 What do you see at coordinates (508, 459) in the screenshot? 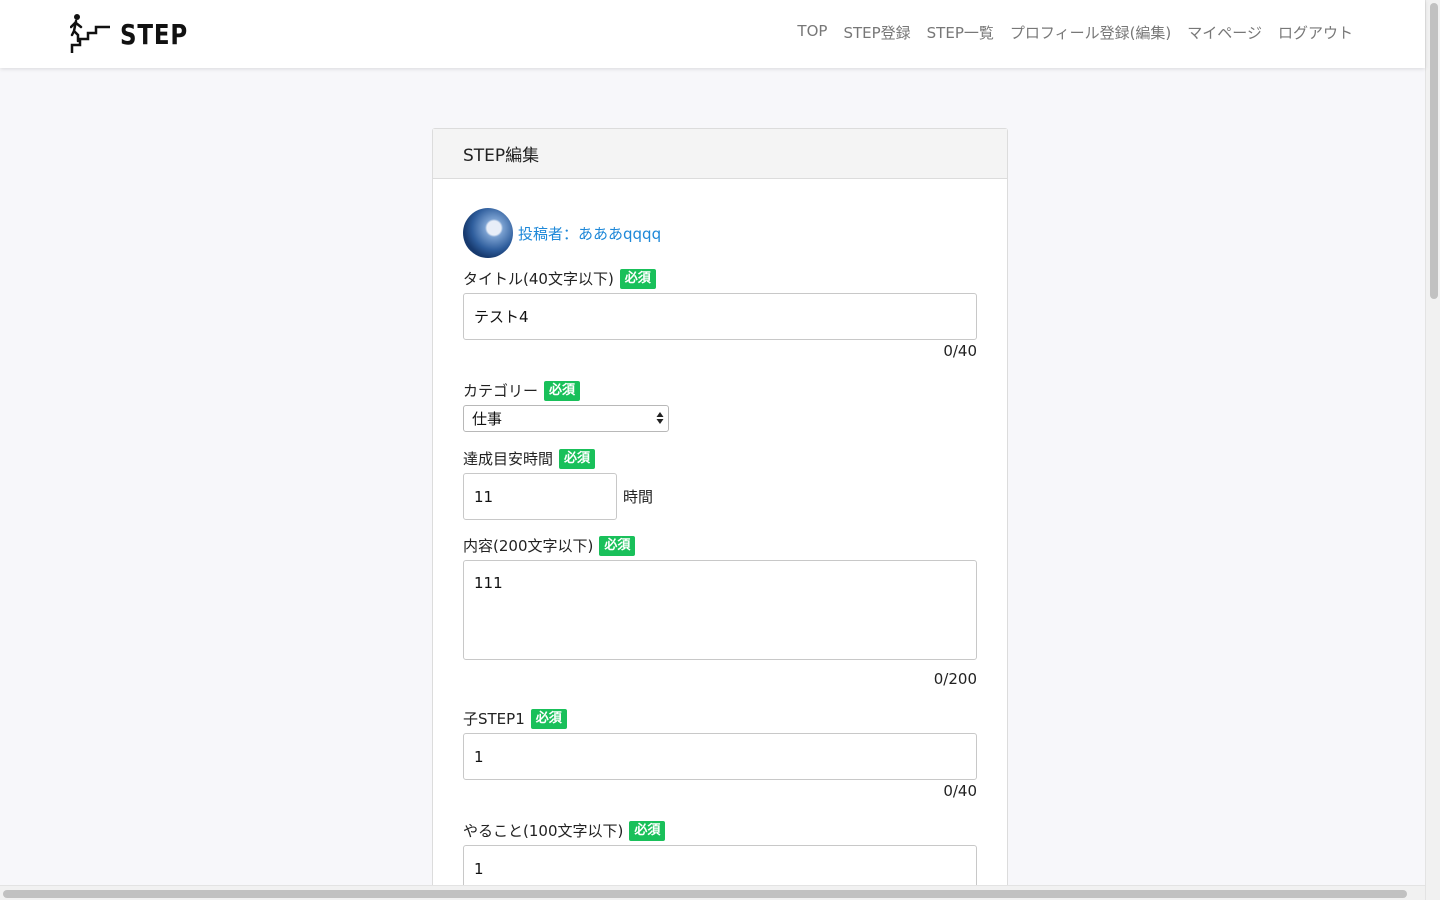
I see `hours-label-text: 達成目安時間` at bounding box center [508, 459].